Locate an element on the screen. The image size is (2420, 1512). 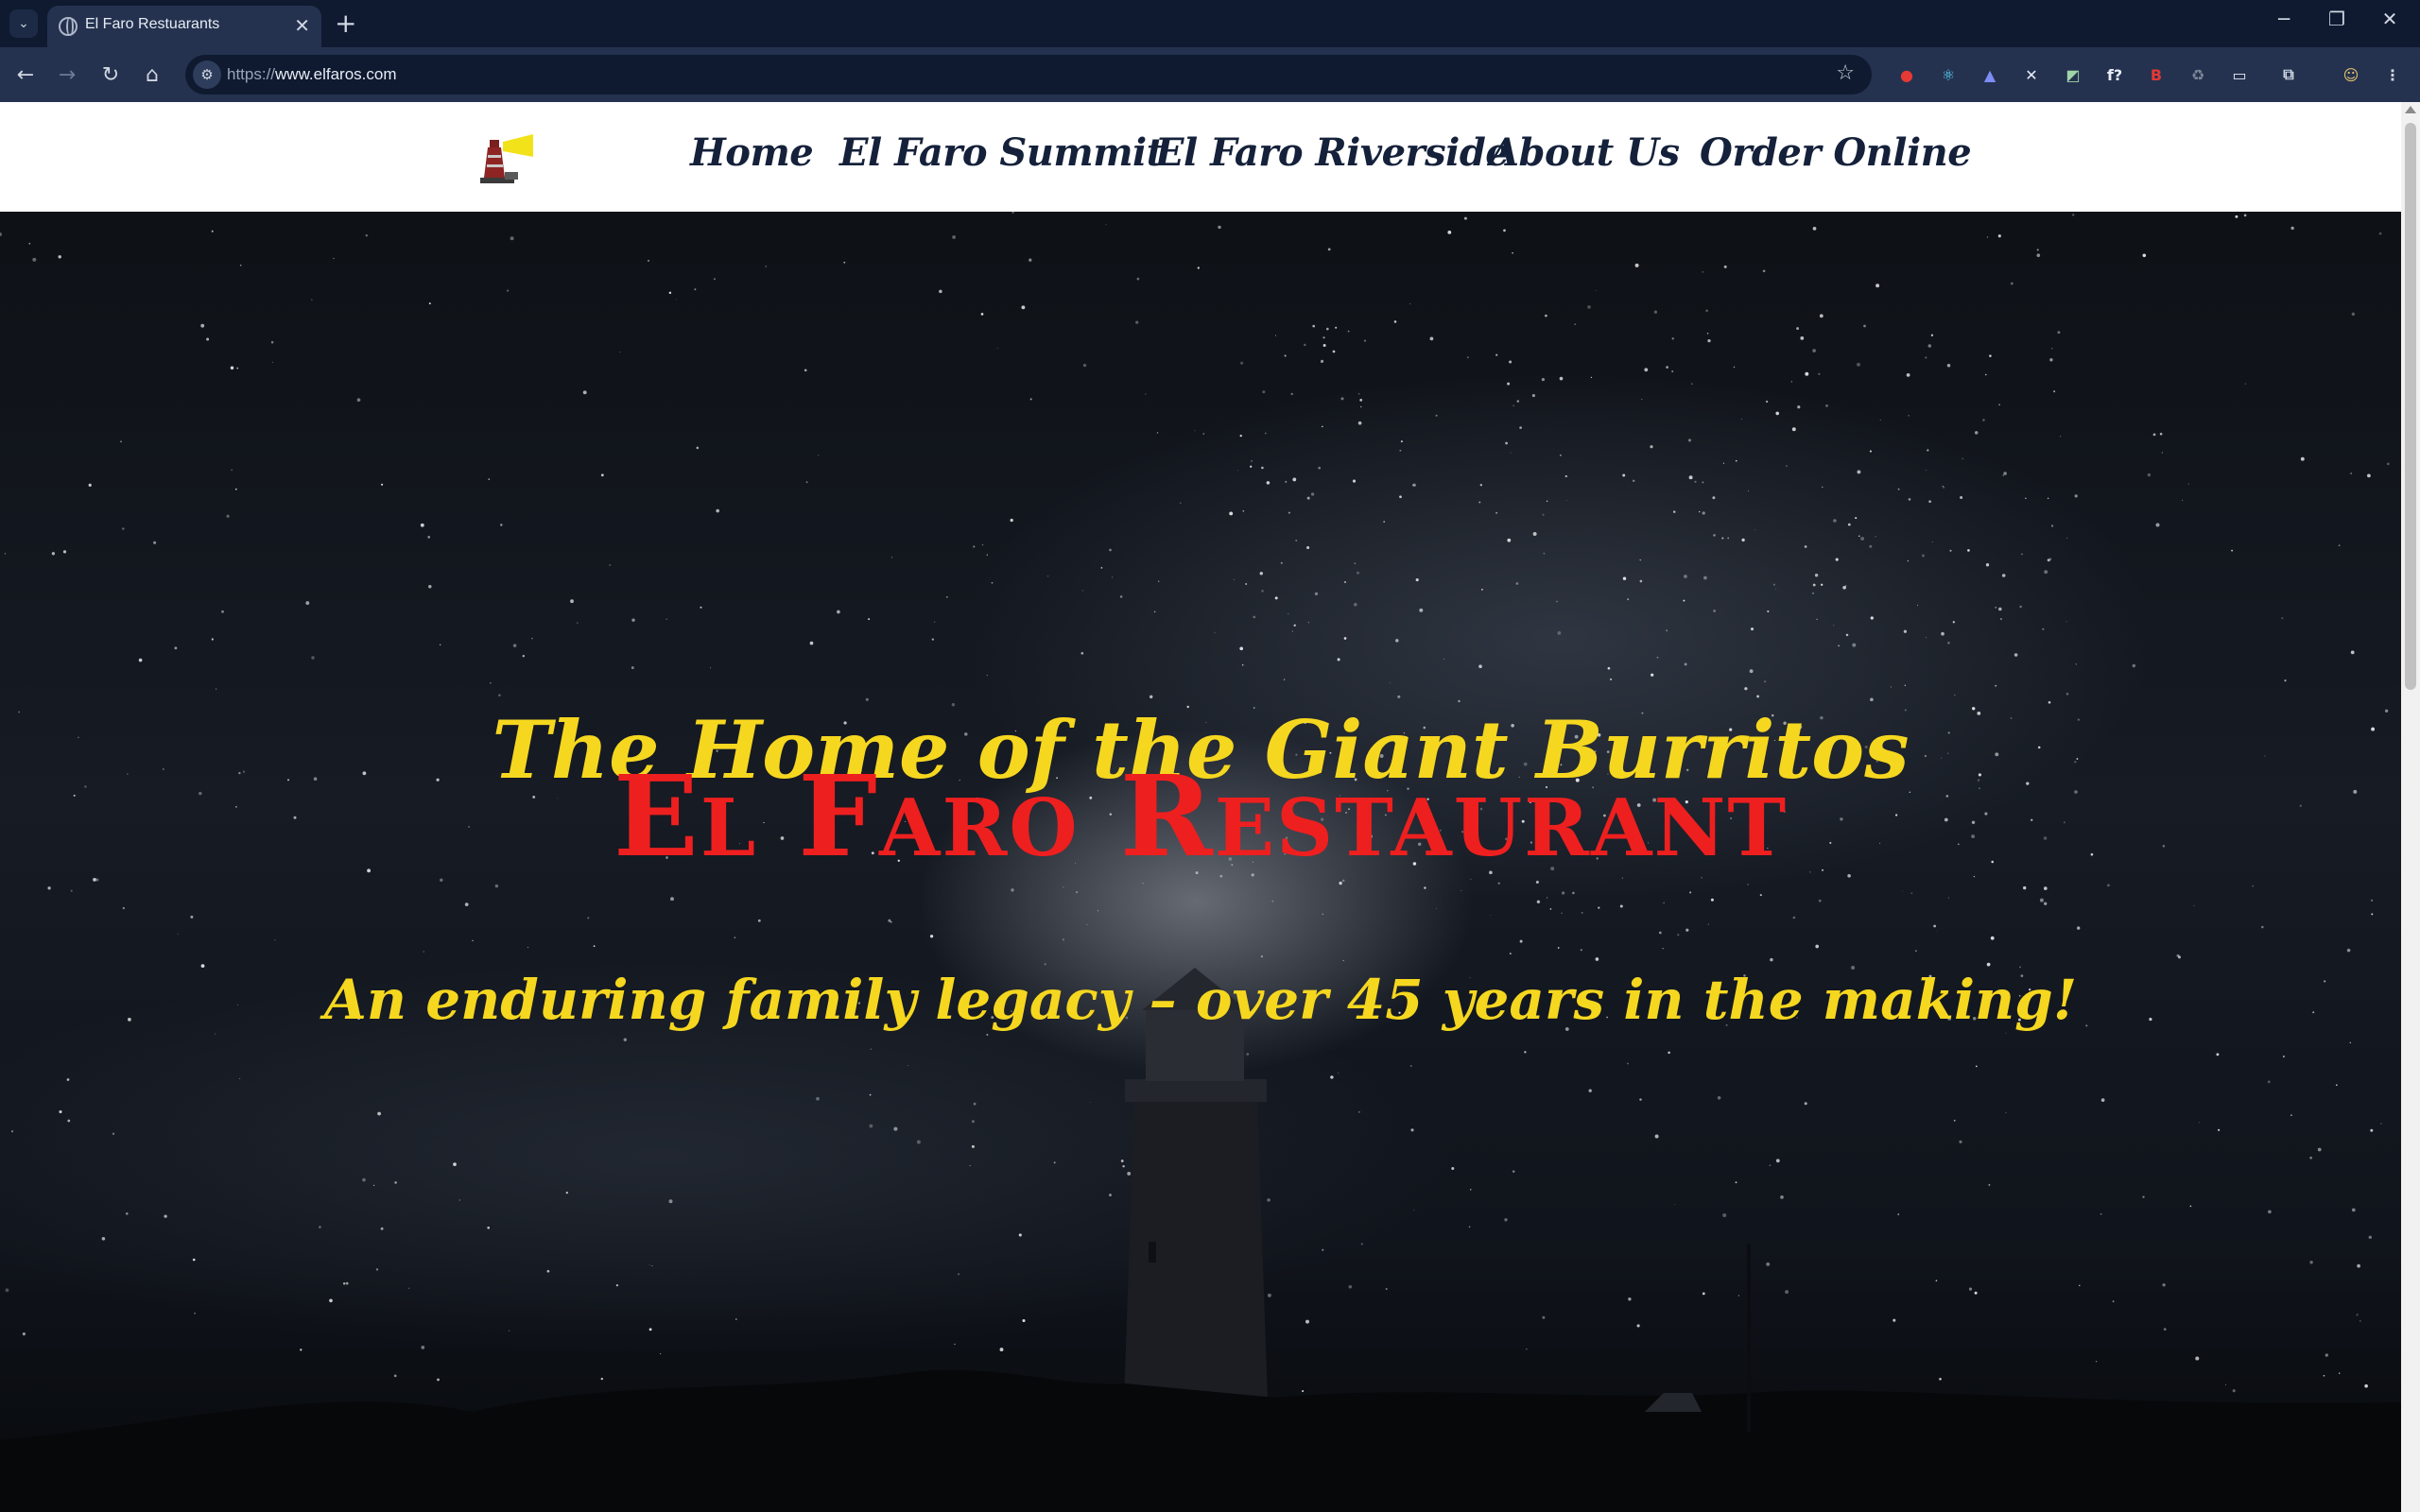
nav-link-home: Home is located at coordinates (752, 152).